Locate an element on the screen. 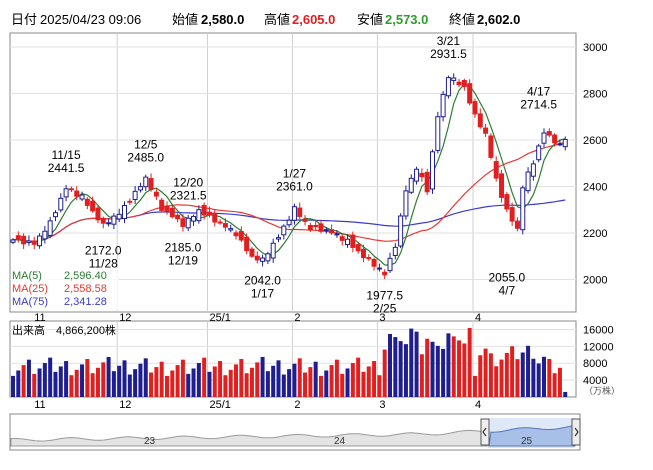 The height and width of the screenshot is (470, 653). annotation-value: 2714.5 is located at coordinates (538, 104).